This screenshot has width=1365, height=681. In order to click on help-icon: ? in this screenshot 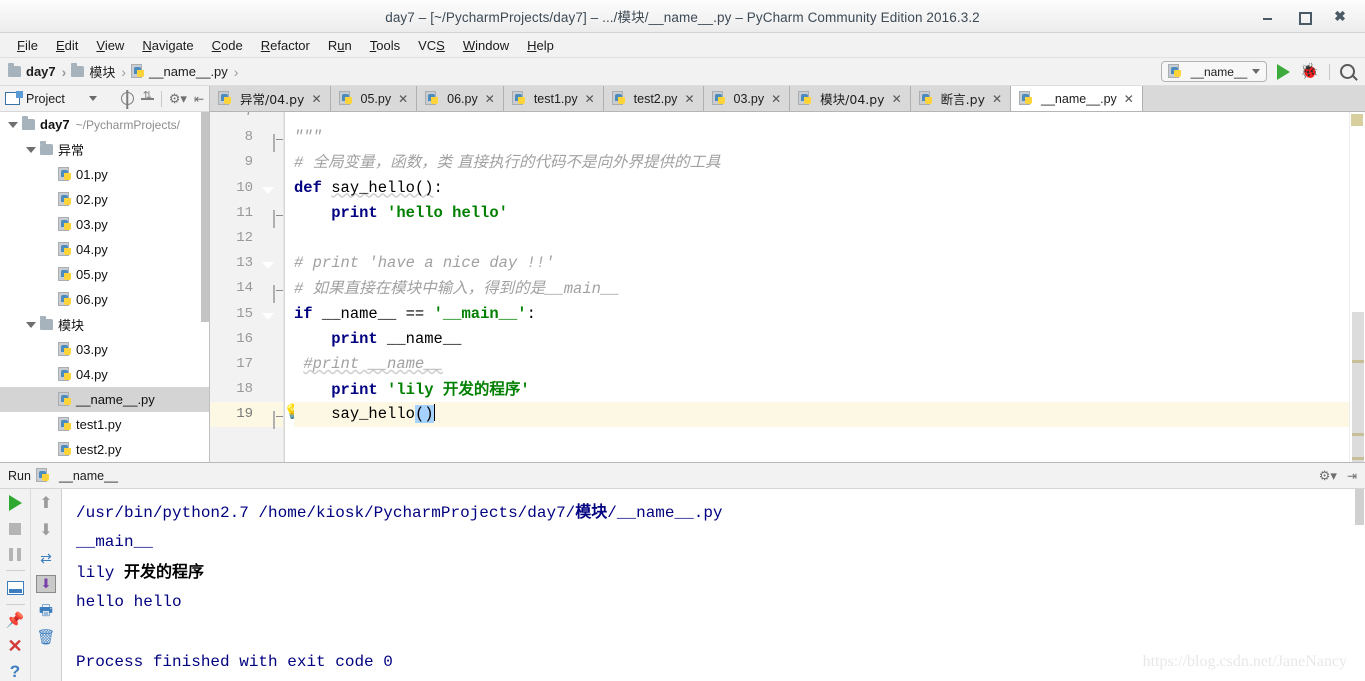, I will do `click(15, 672)`.